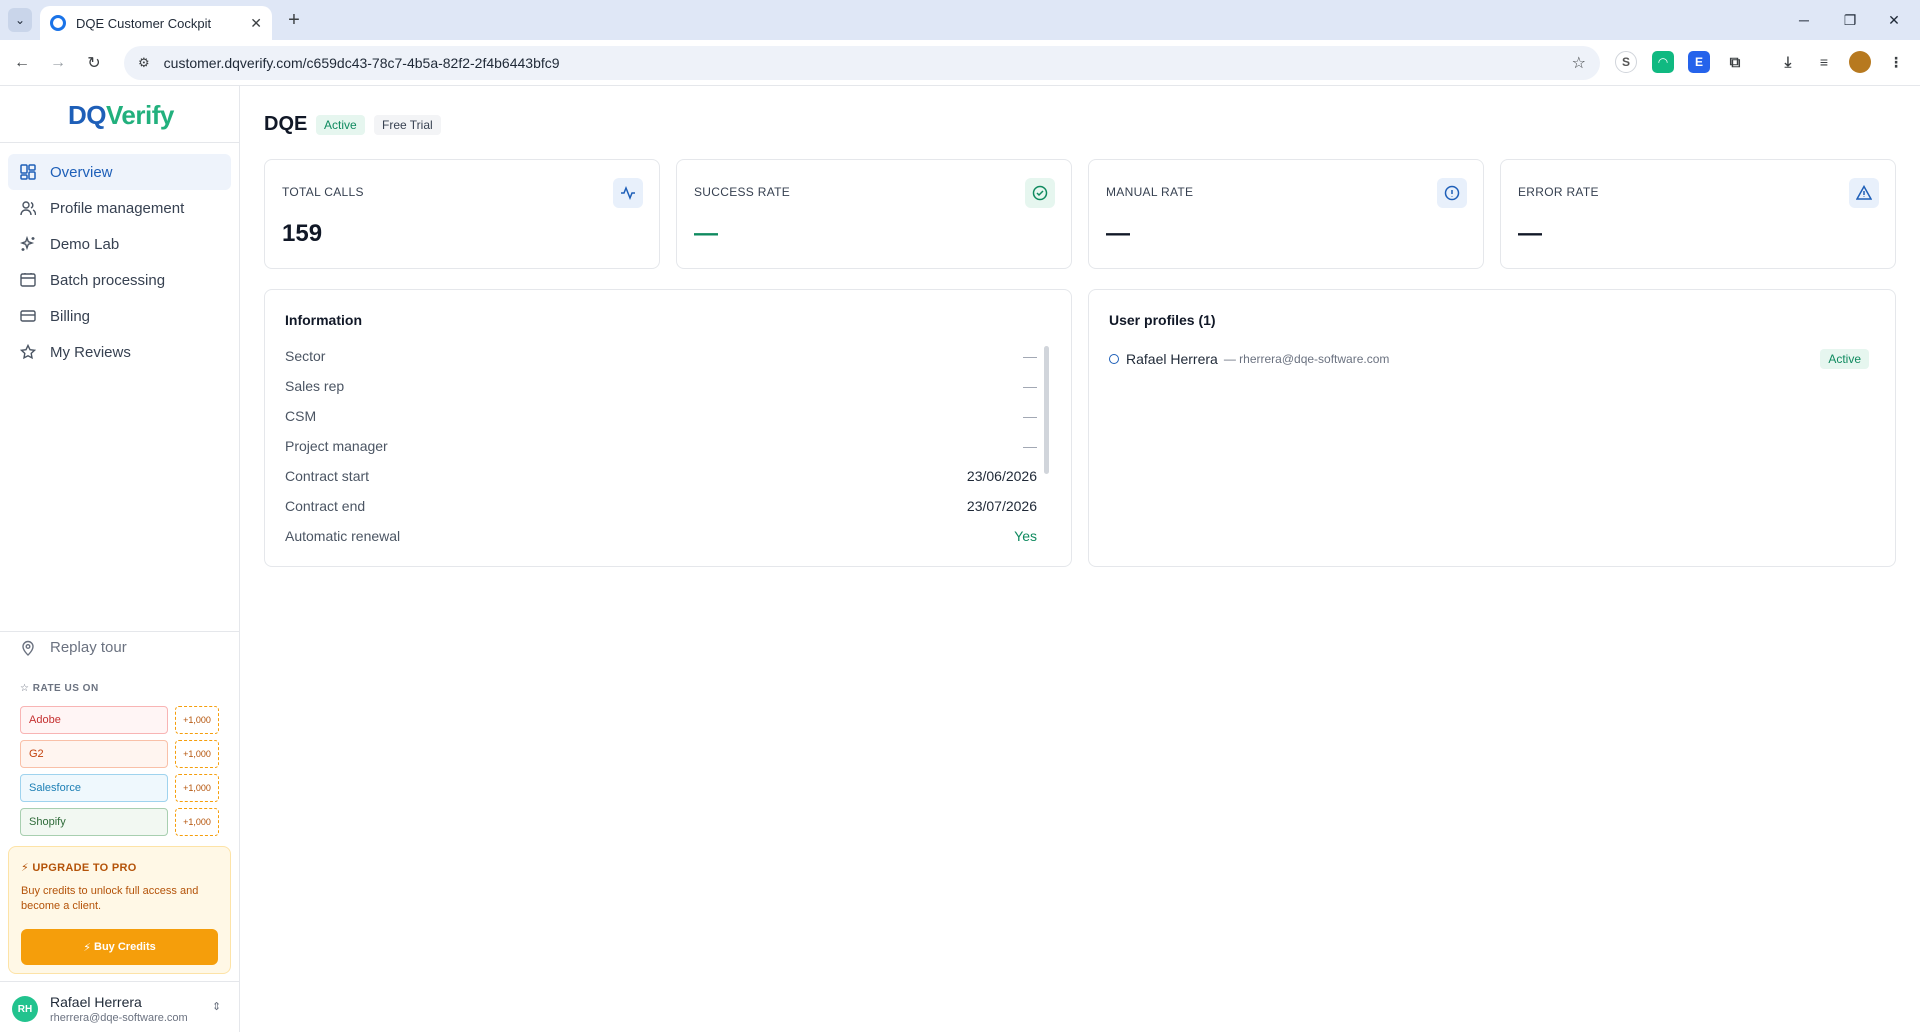 This screenshot has width=1920, height=1032. Describe the element at coordinates (90, 352) in the screenshot. I see `sidebar-item-label: My Reviews` at that location.